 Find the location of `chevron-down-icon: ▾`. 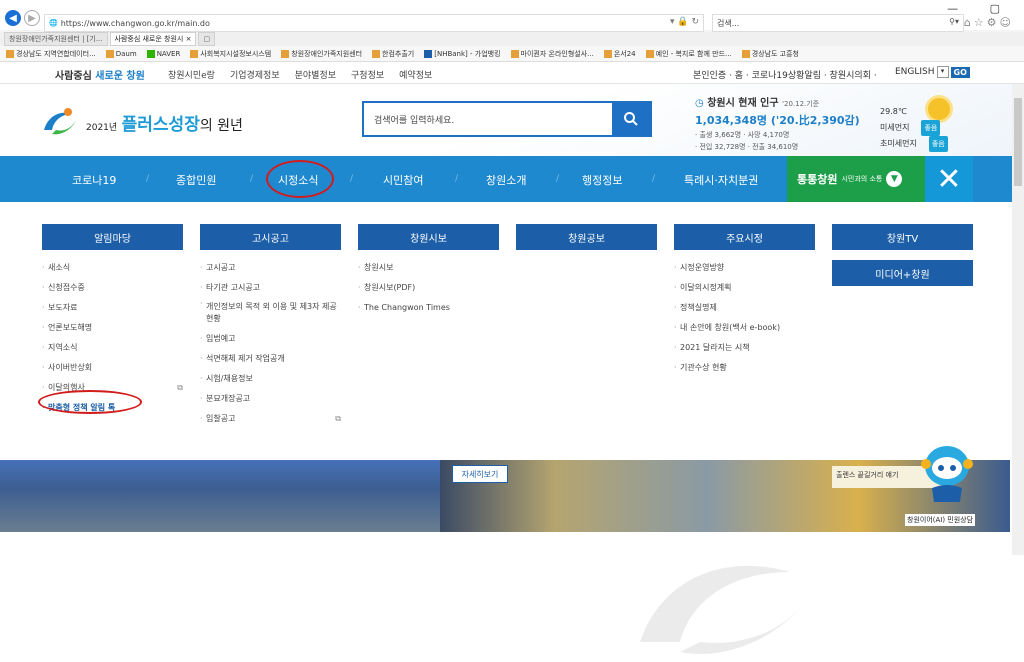

chevron-down-icon: ▾ is located at coordinates (942, 72).